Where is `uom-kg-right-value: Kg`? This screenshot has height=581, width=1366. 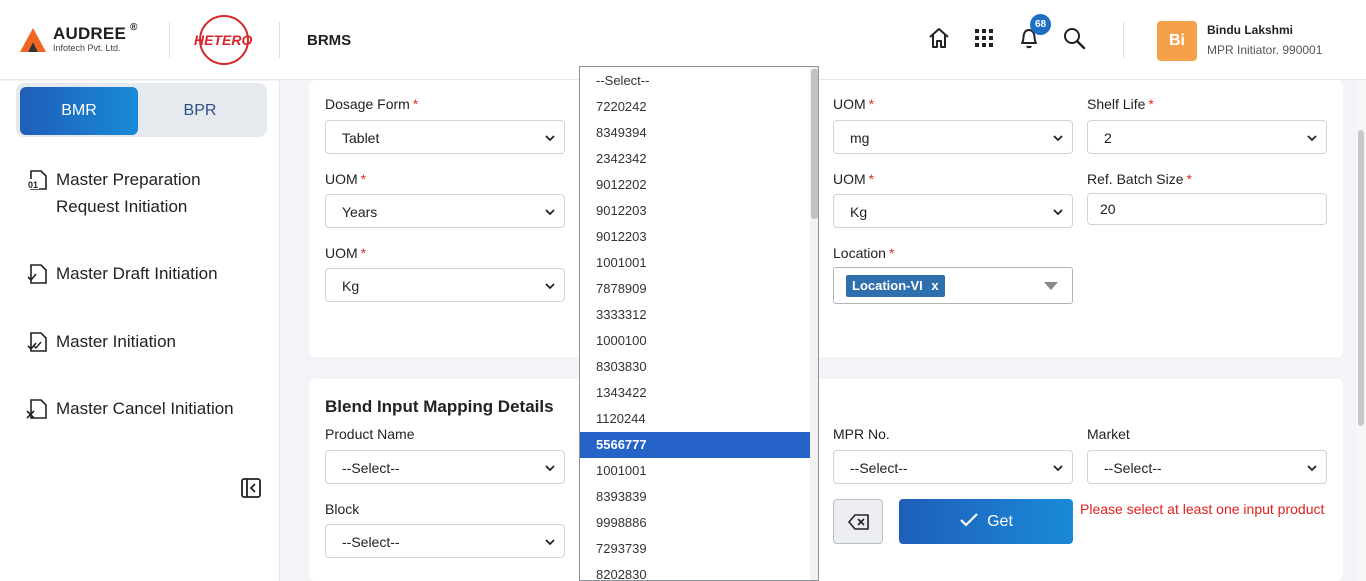
uom-kg-right-value: Kg is located at coordinates (859, 212).